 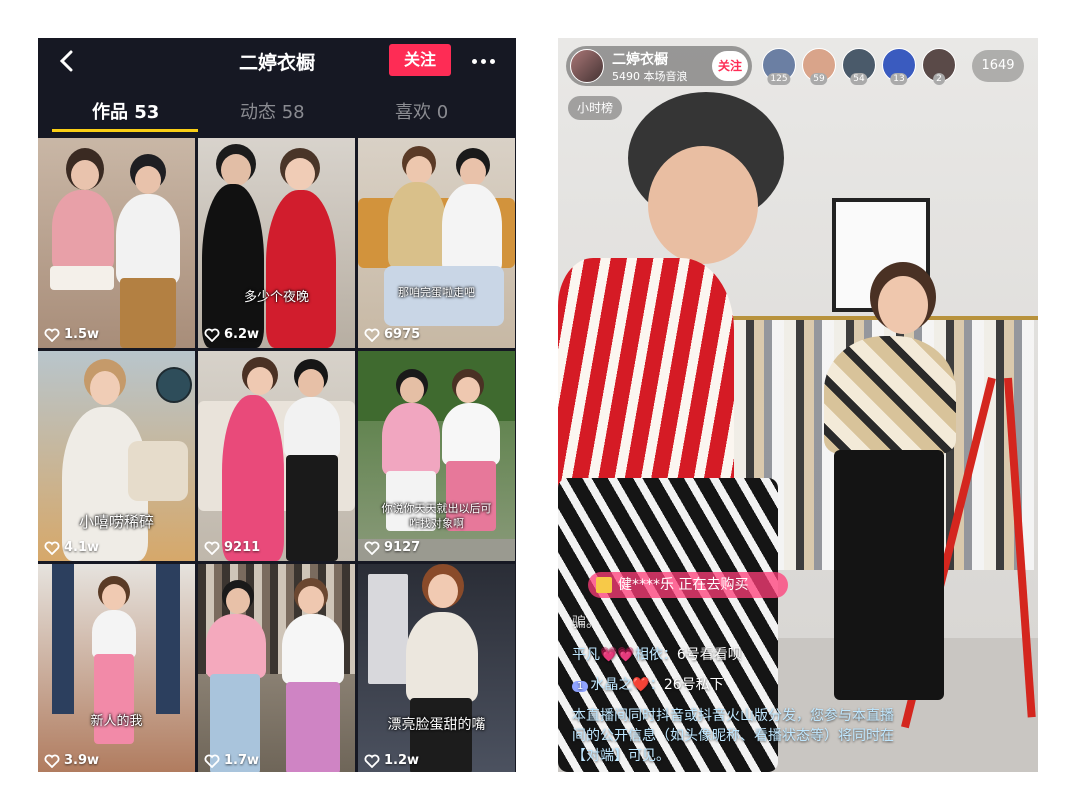 I want to click on video-tile: 1.7w, so click(x=276, y=668).